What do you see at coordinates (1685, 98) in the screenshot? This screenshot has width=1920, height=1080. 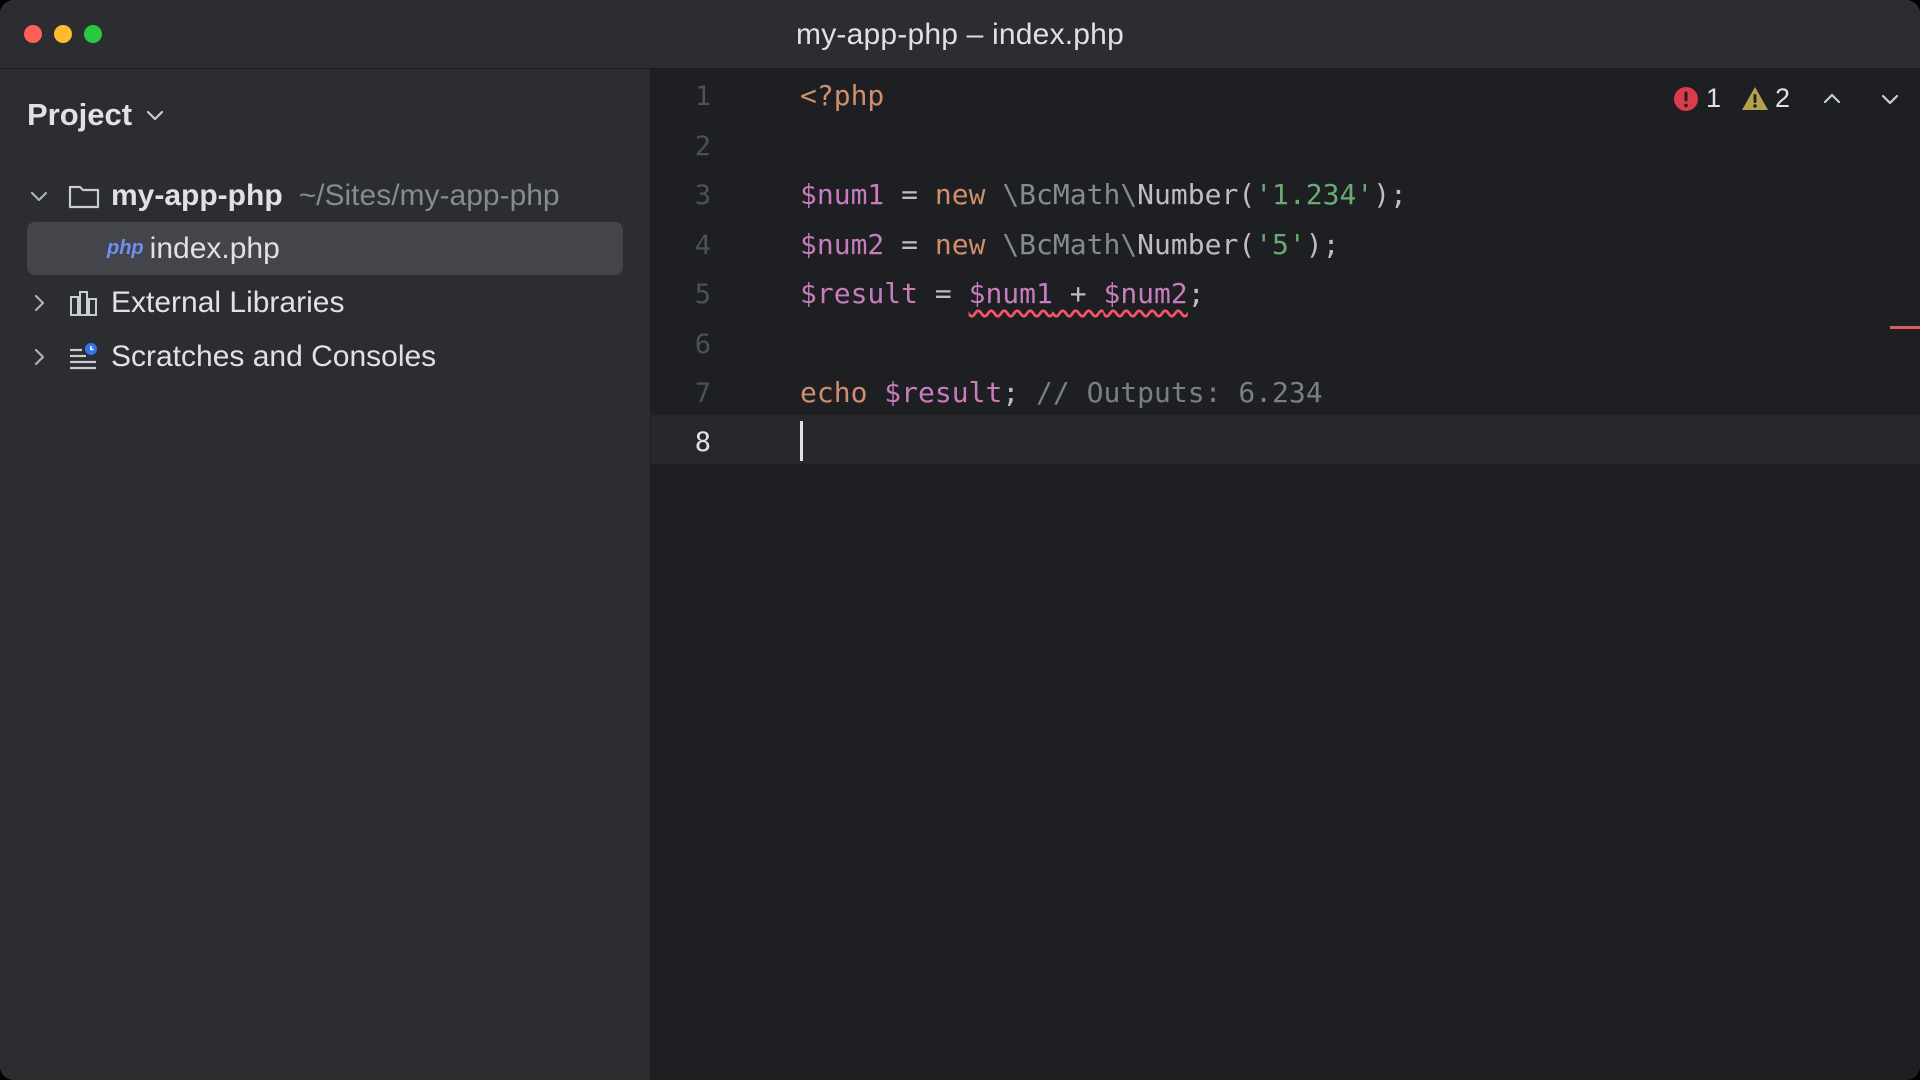 I see `error-icon` at bounding box center [1685, 98].